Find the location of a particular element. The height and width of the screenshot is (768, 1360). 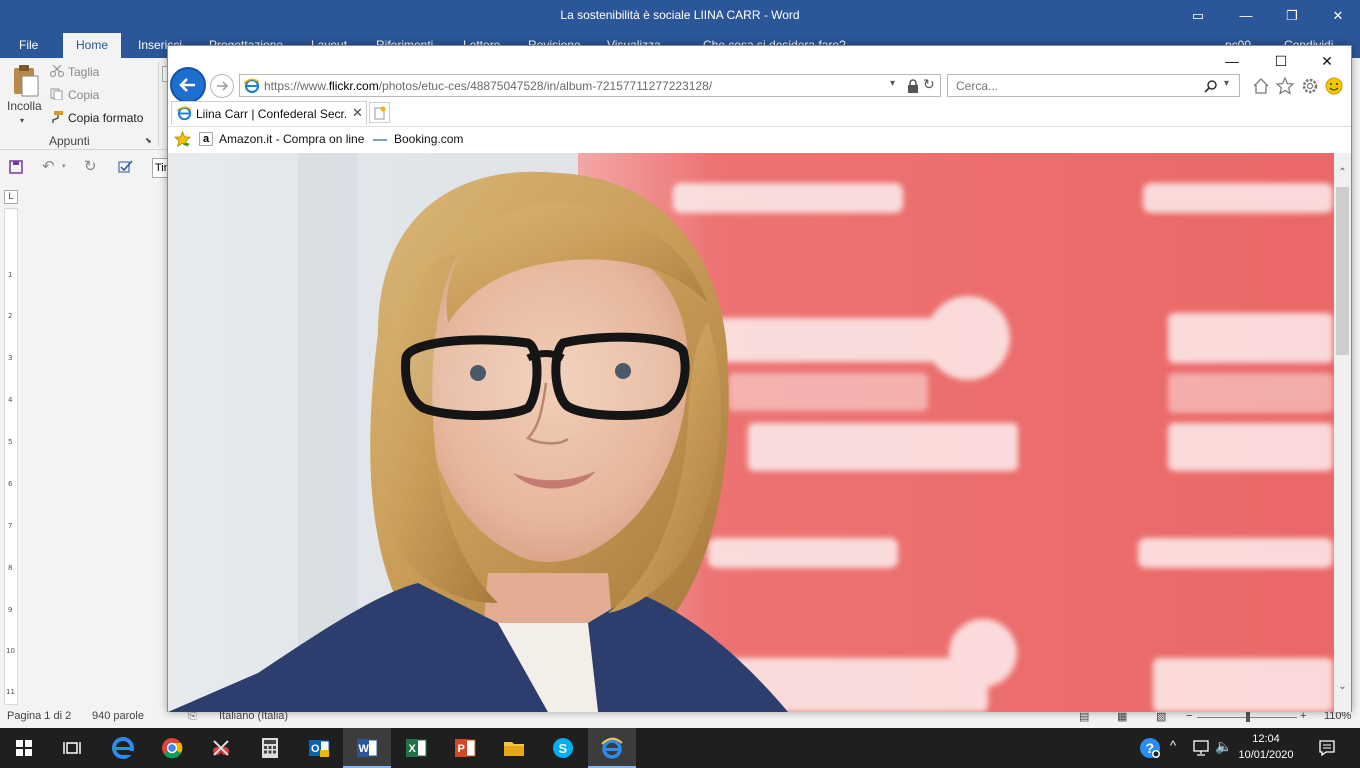

address-dropdown-icon: ▾ is located at coordinates (892, 83).